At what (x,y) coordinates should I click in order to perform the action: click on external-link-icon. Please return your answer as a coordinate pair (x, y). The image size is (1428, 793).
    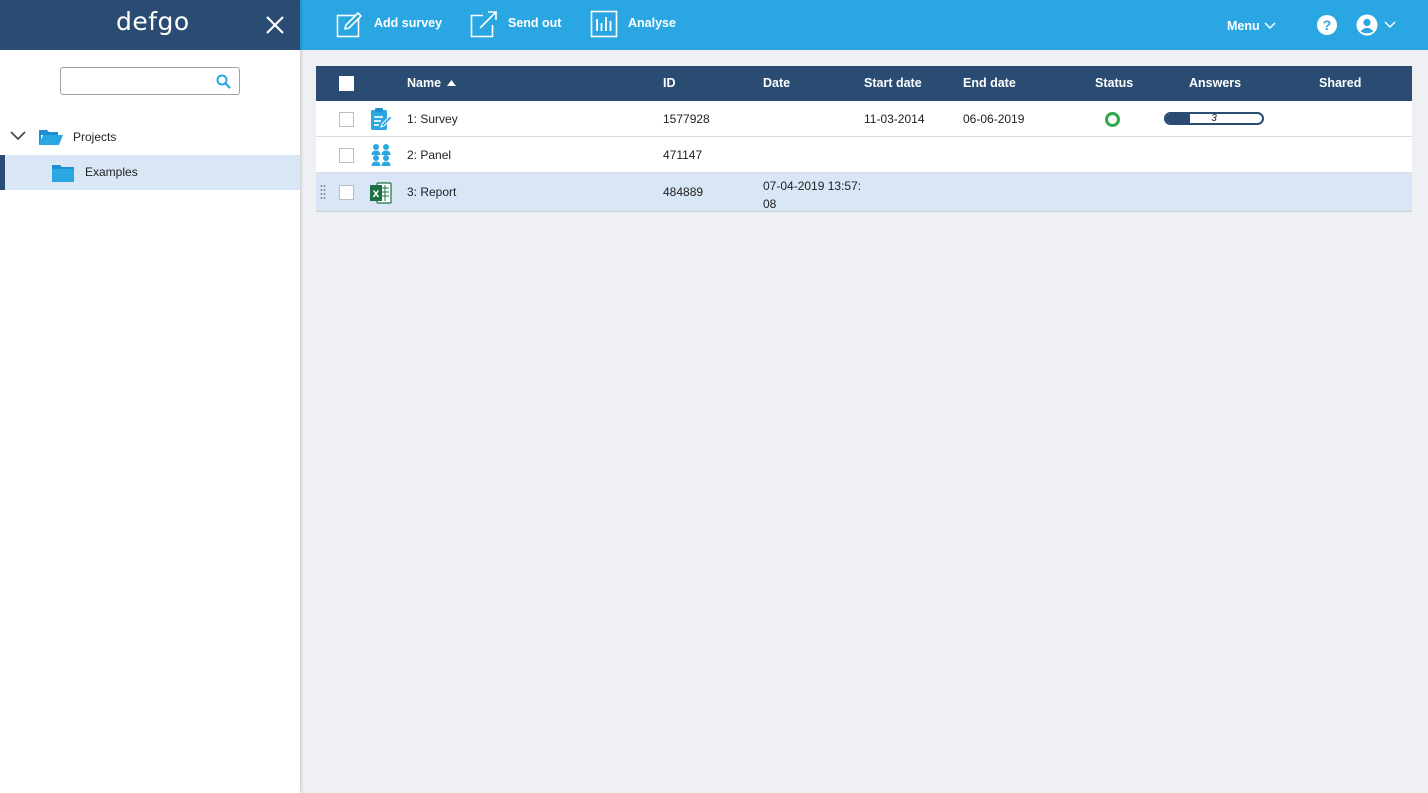
    Looking at the image, I should click on (483, 24).